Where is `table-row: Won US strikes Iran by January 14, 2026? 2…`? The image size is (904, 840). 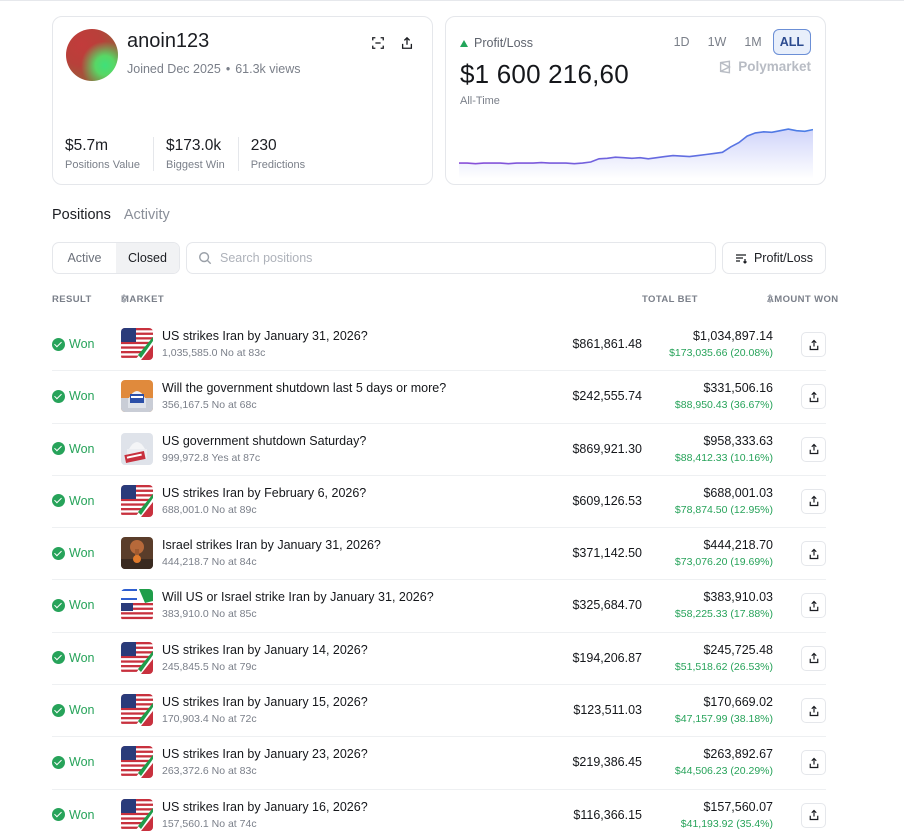
table-row: Won US strikes Iran by January 14, 2026? 2… is located at coordinates (439, 659).